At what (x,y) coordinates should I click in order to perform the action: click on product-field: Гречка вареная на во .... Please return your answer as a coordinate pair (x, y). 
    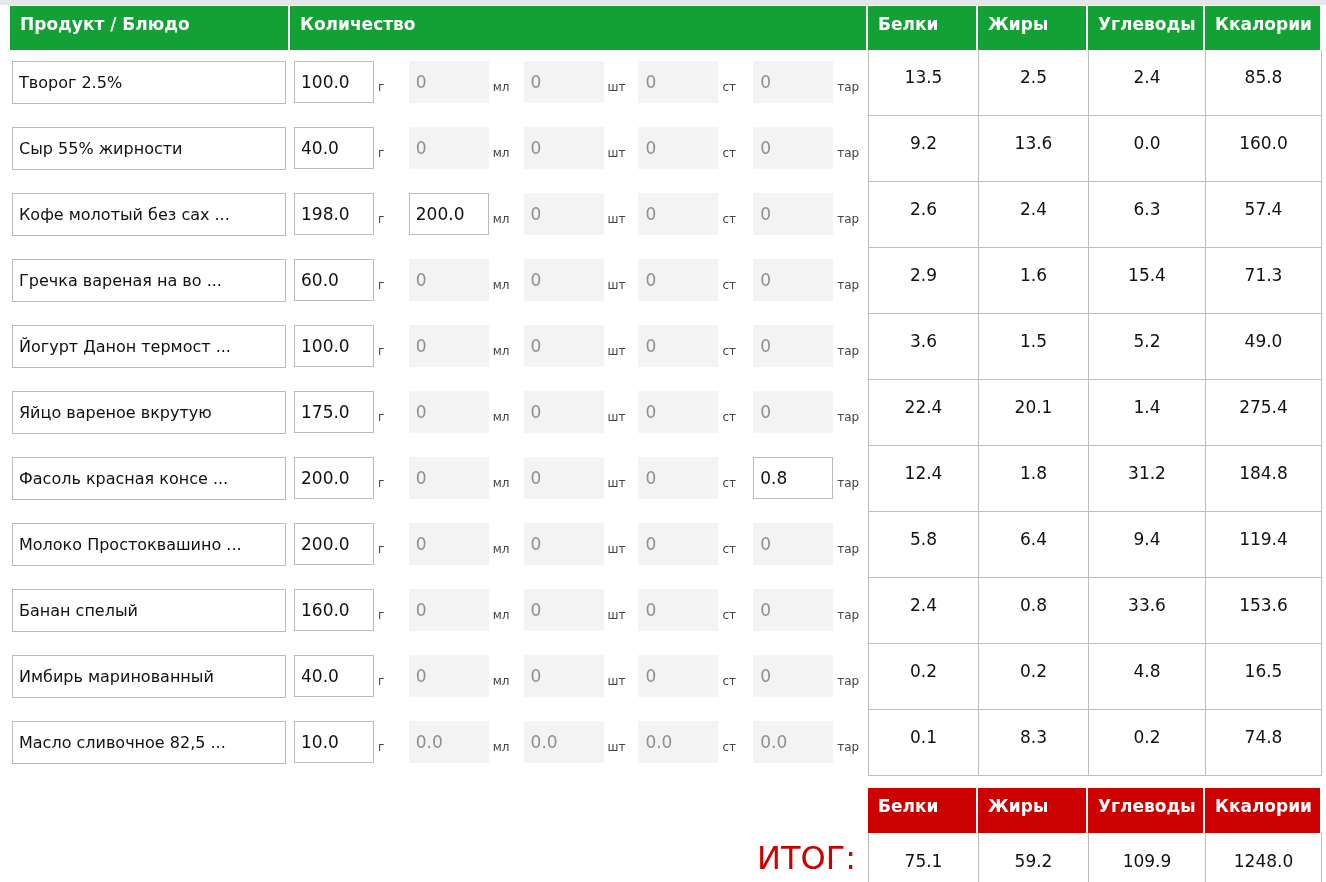
    Looking at the image, I should click on (149, 280).